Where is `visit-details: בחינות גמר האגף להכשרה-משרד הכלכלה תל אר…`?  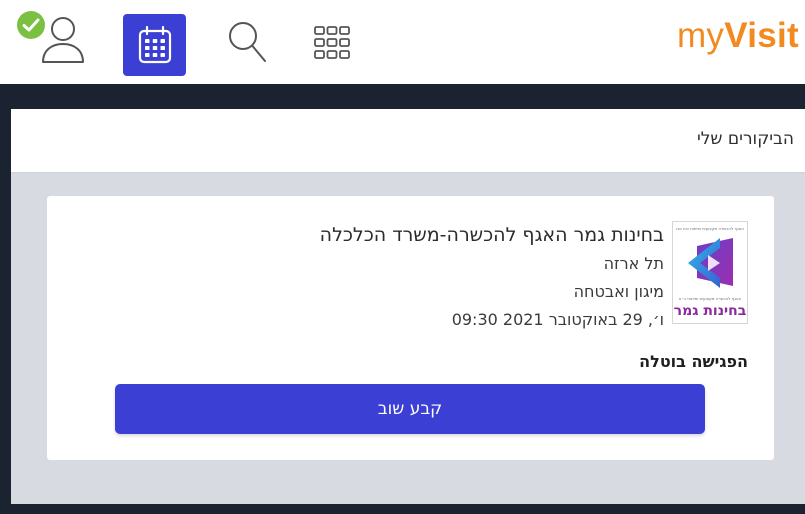
visit-details: בחינות גמר האגף להכשרה-משרד הכלכלה תל אר… is located at coordinates (492, 277).